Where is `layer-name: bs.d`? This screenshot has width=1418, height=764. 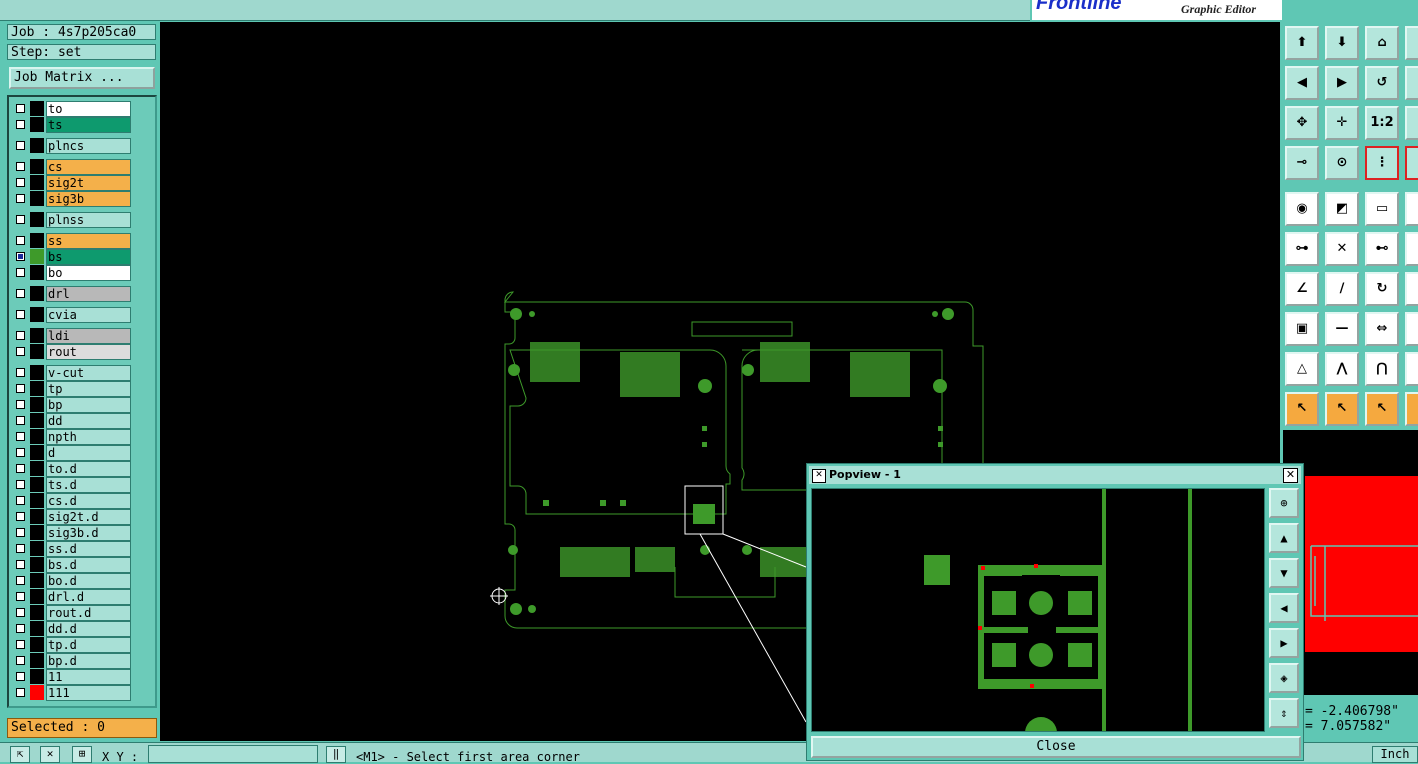 layer-name: bs.d is located at coordinates (88, 565).